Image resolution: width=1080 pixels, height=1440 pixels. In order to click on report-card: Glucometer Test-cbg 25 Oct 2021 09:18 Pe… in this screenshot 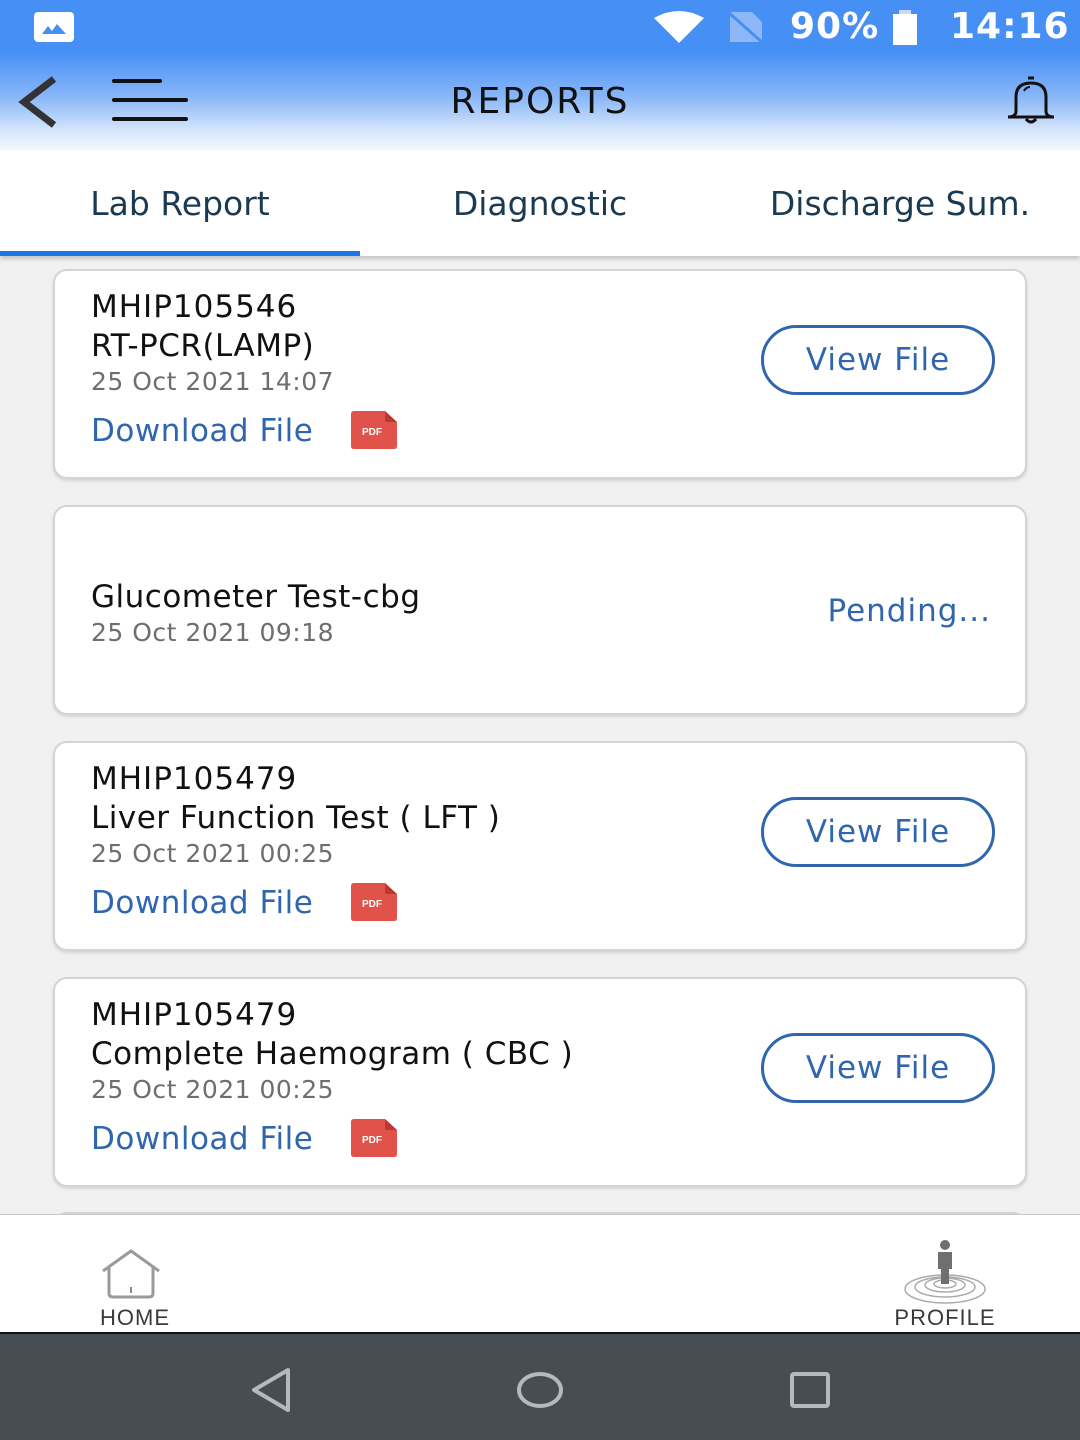, I will do `click(540, 610)`.